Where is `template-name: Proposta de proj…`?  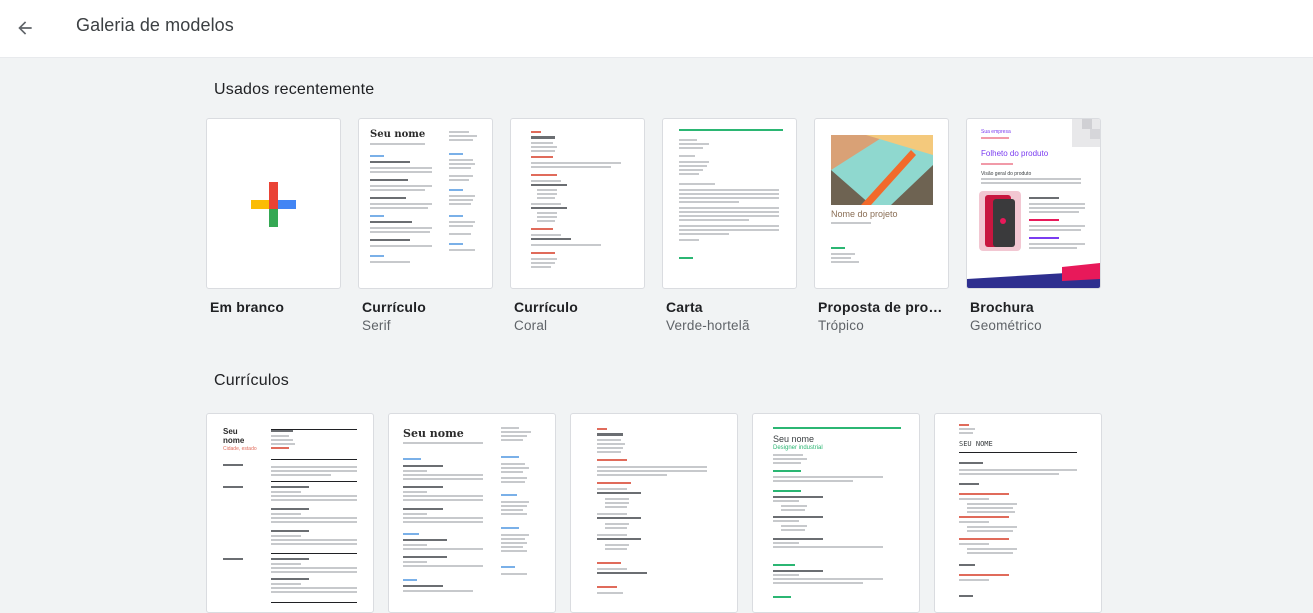
template-name: Proposta de proj… is located at coordinates (880, 307).